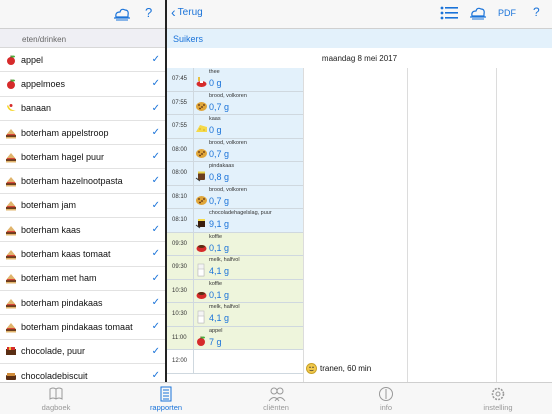 This screenshot has width=552, height=414. I want to click on timeline-entry: 07:45 thee 0 g, so click(235, 80).